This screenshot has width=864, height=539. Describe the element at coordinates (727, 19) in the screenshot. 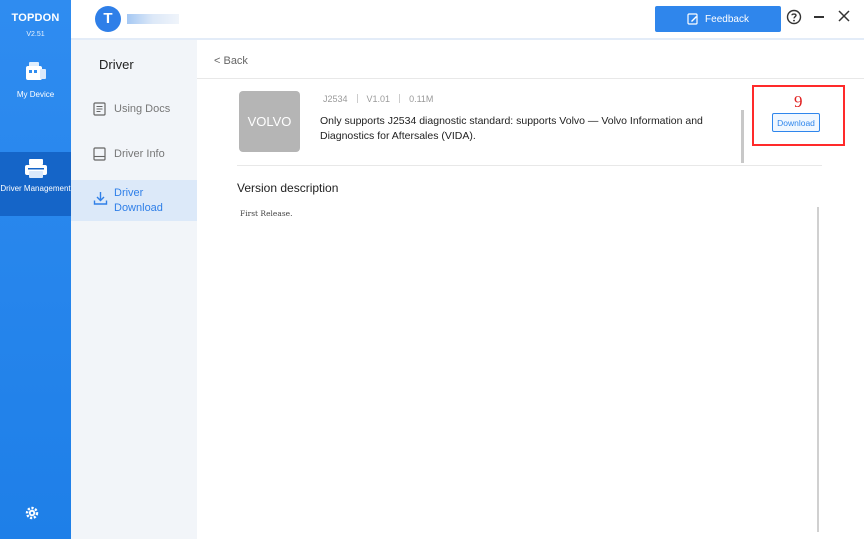

I see `feedback-label: Feedback` at that location.